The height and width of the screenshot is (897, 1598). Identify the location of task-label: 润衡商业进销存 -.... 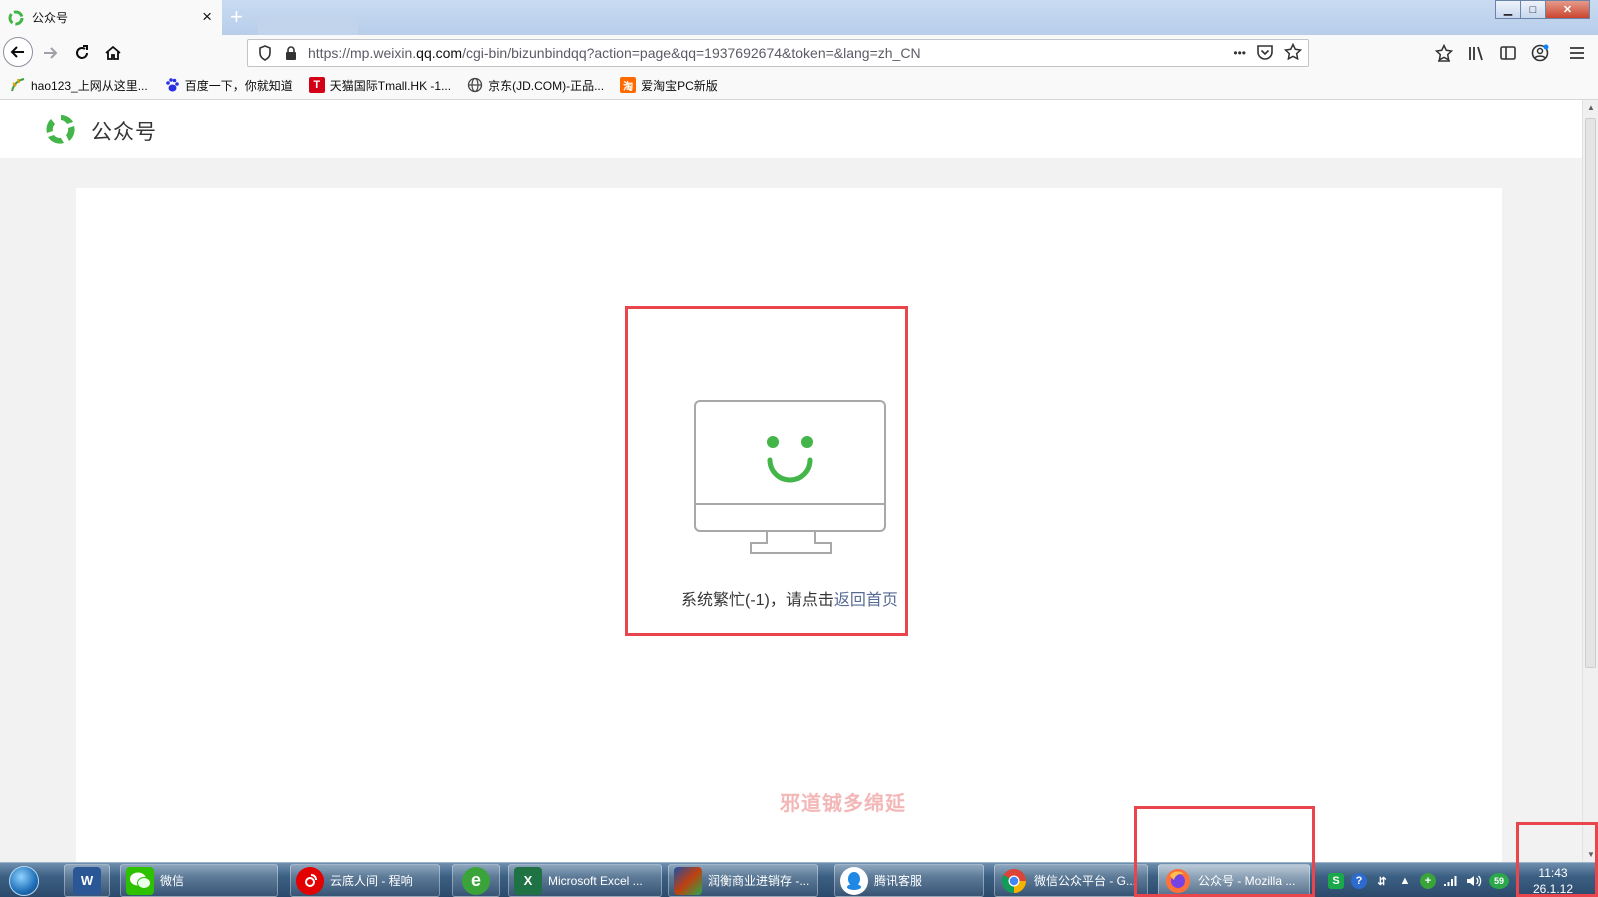
(759, 881).